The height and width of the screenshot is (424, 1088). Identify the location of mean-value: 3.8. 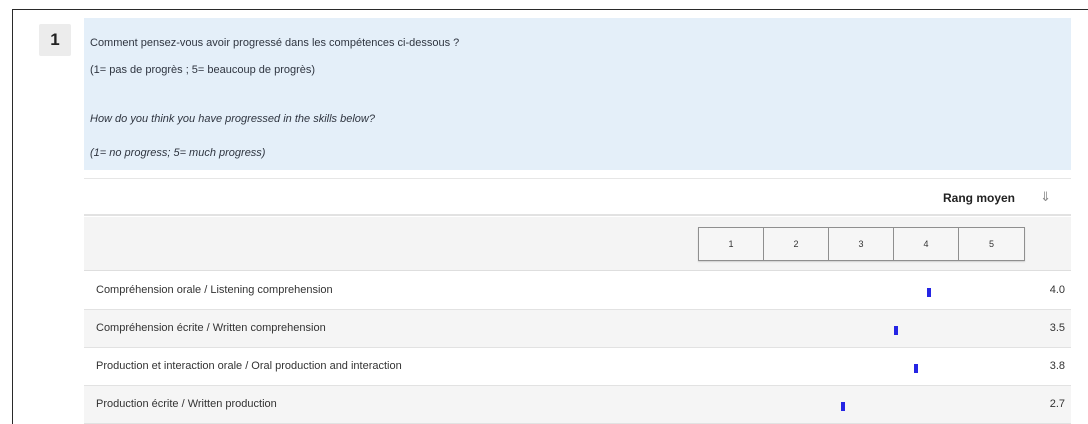
(1057, 366).